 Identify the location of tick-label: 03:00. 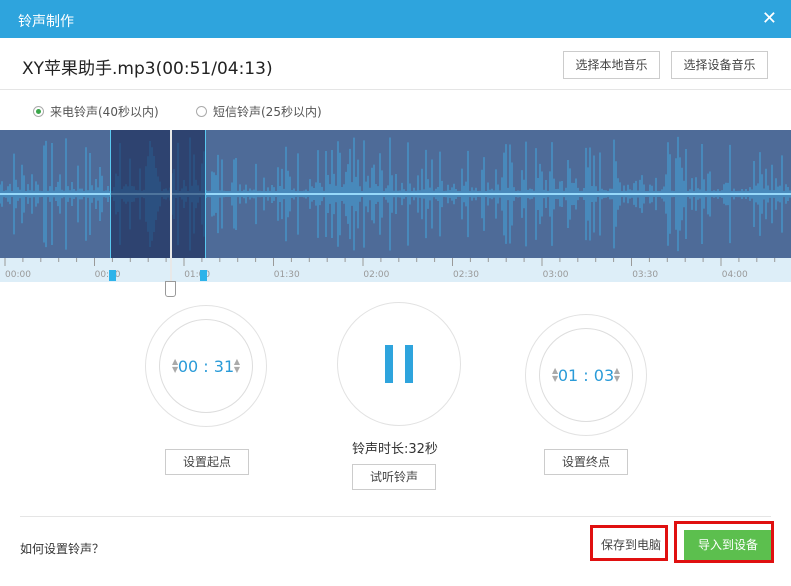
(555, 275).